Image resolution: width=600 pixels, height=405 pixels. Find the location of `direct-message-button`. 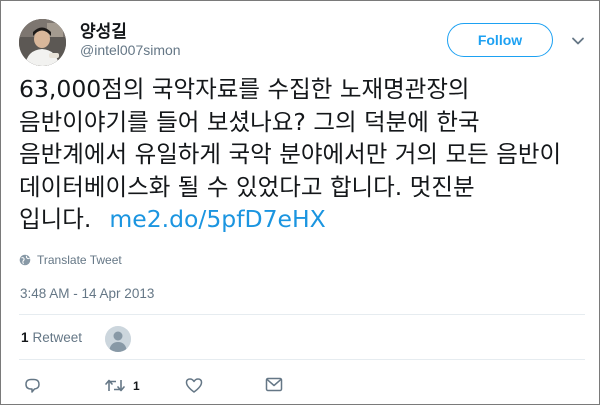

direct-message-button is located at coordinates (274, 384).